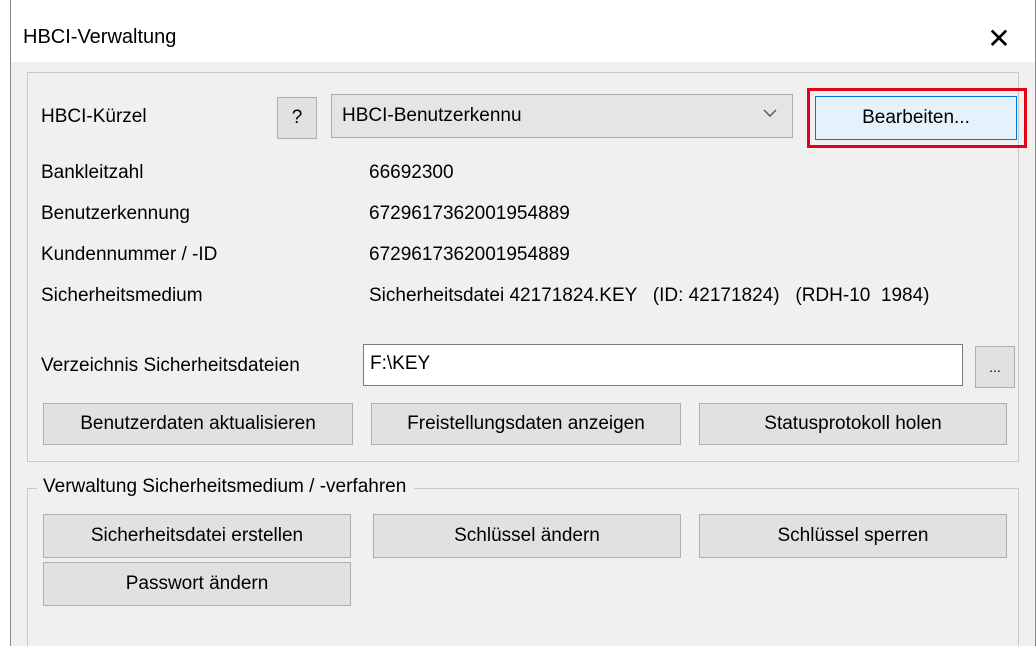 The image size is (1036, 646). I want to click on help-button-label: ?, so click(297, 117).